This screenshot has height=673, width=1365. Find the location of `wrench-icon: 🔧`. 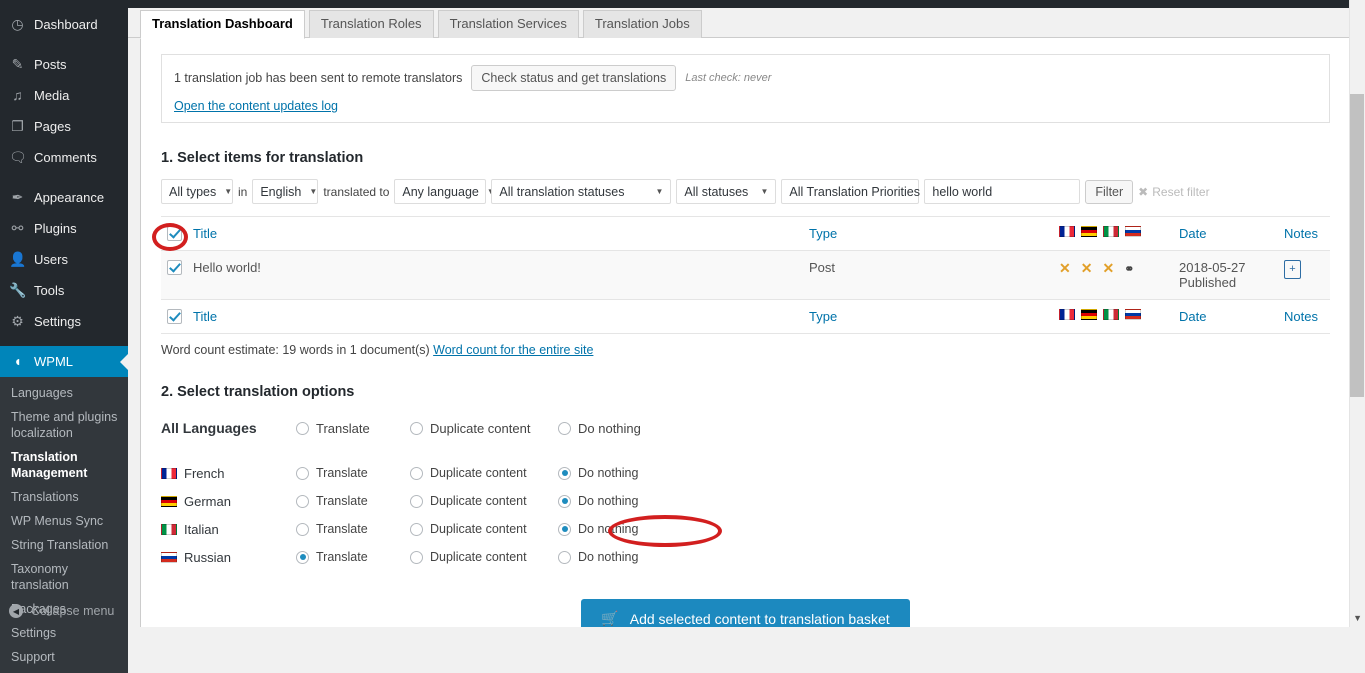

wrench-icon: 🔧 is located at coordinates (18, 290).